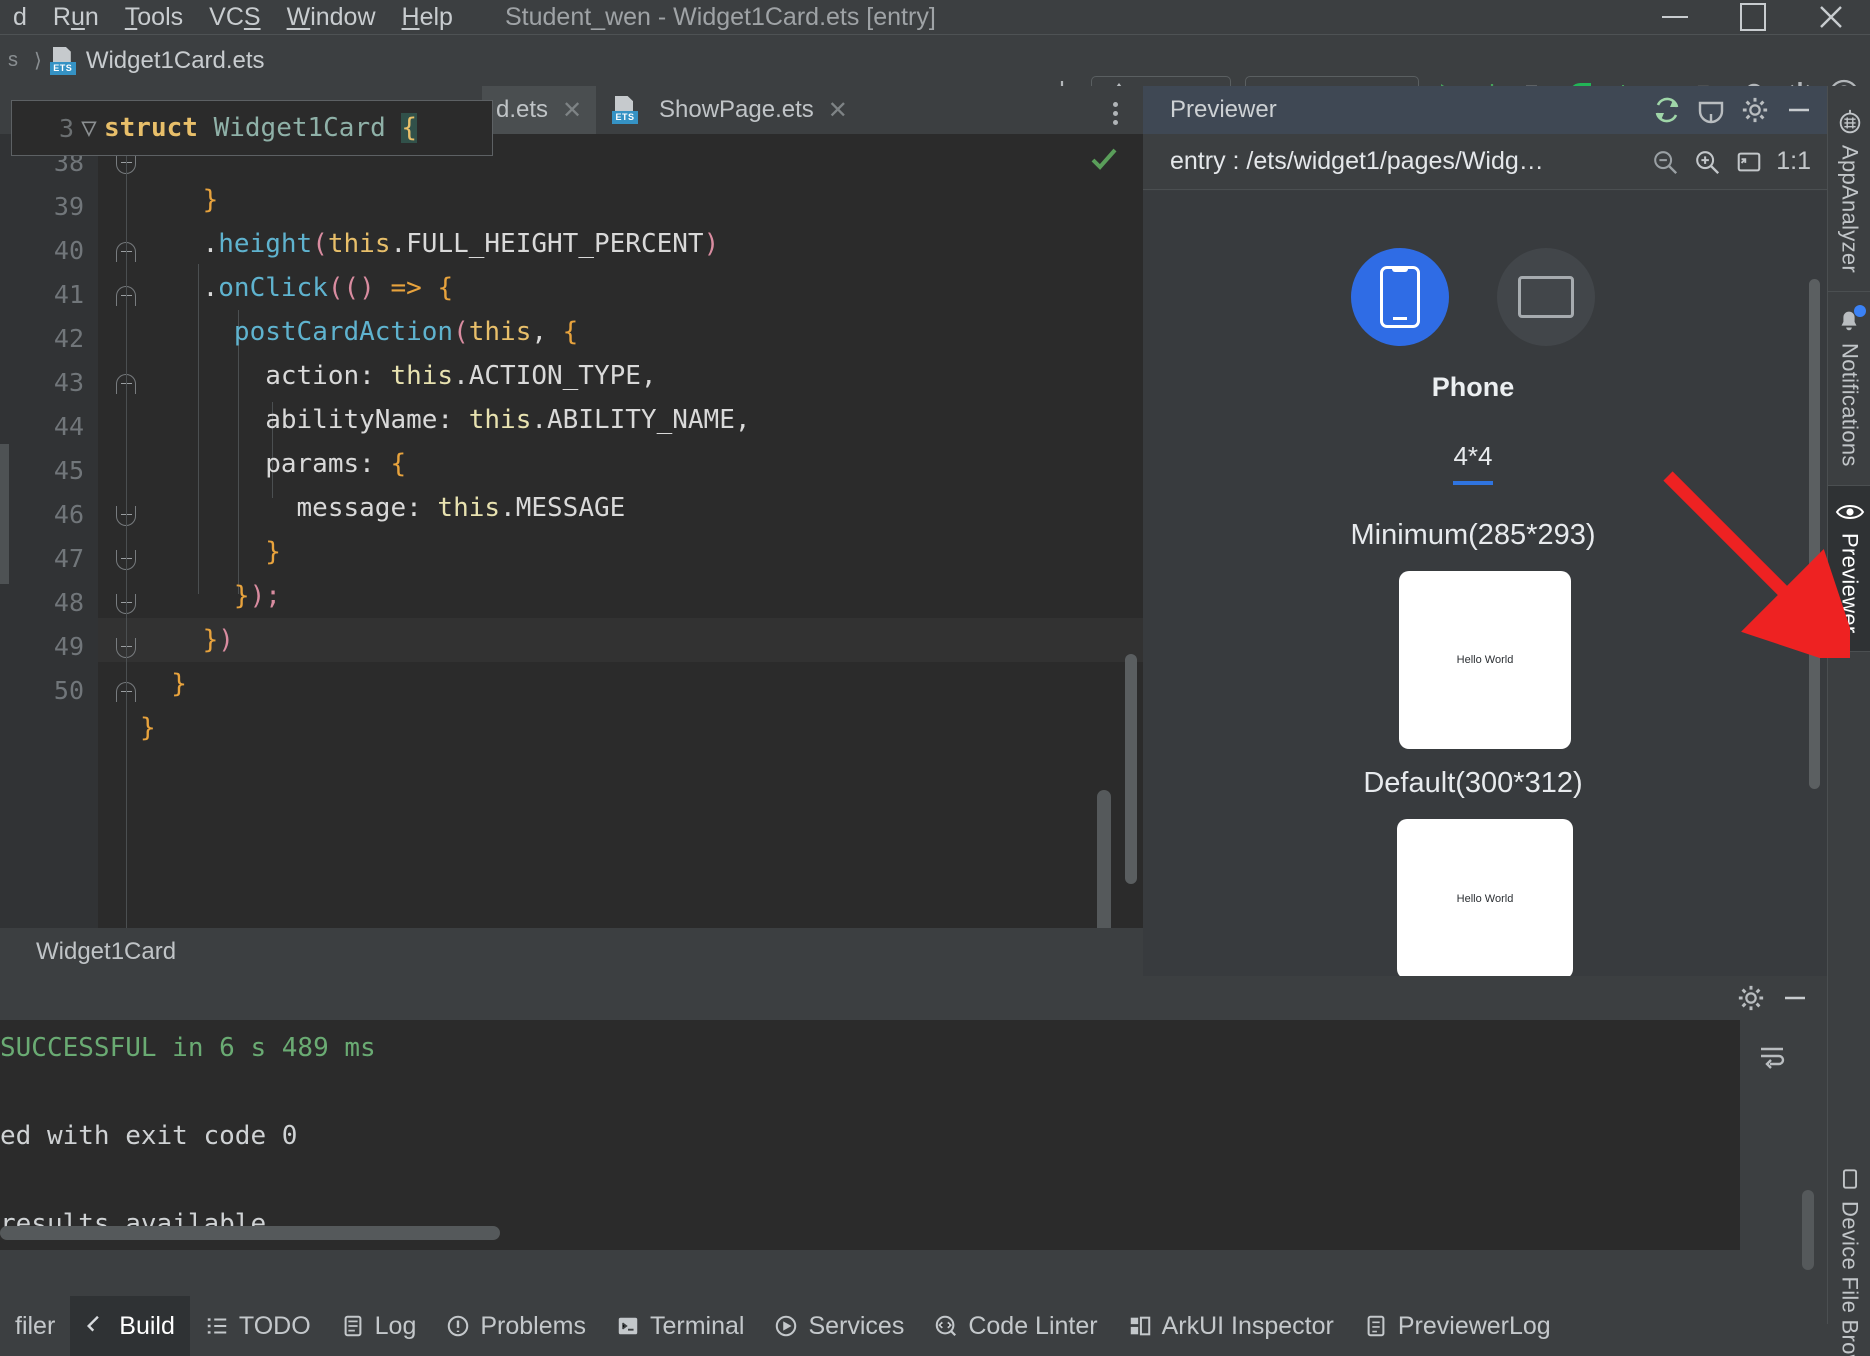 The height and width of the screenshot is (1356, 1870). I want to click on zoom-in-button, so click(1707, 162).